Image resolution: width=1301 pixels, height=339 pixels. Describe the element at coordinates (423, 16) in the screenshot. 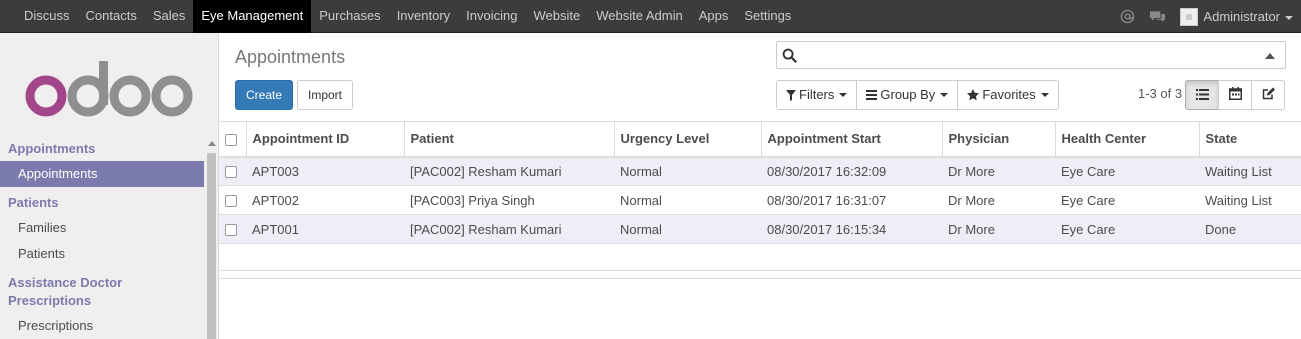

I see `menu-inventory: Inventory` at that location.